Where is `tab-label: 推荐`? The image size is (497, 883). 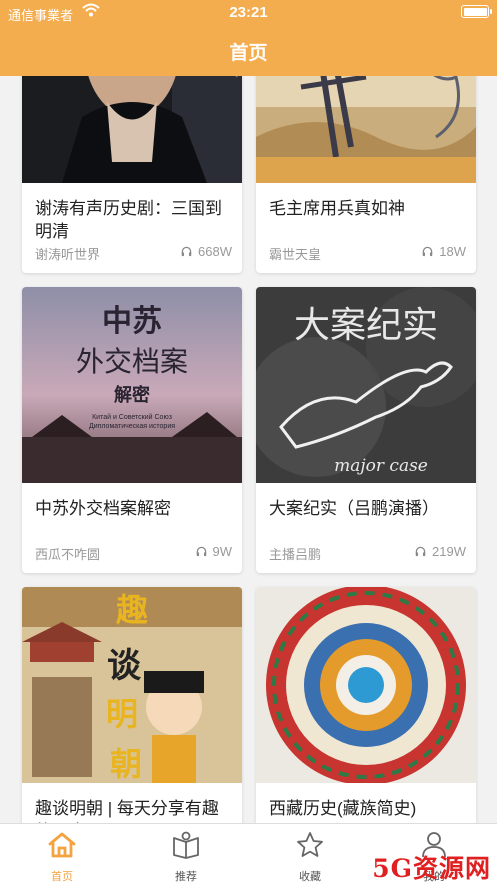 tab-label: 推荐 is located at coordinates (186, 877).